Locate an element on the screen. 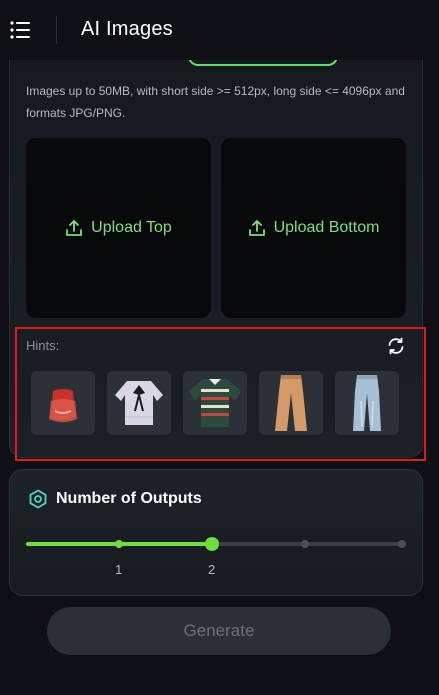 This screenshot has width=439, height=695. hint-striped-rugby-shirt is located at coordinates (215, 403).